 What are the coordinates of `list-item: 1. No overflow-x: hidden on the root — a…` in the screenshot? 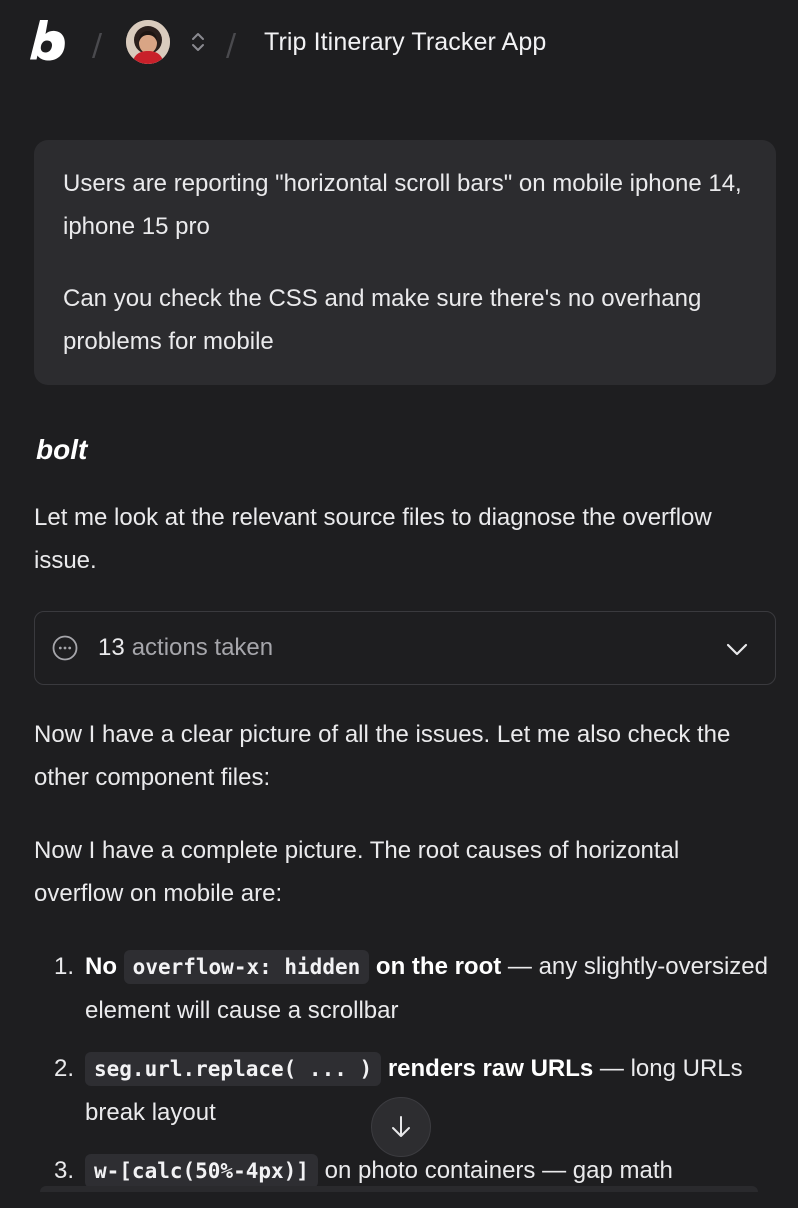 It's located at (409, 988).